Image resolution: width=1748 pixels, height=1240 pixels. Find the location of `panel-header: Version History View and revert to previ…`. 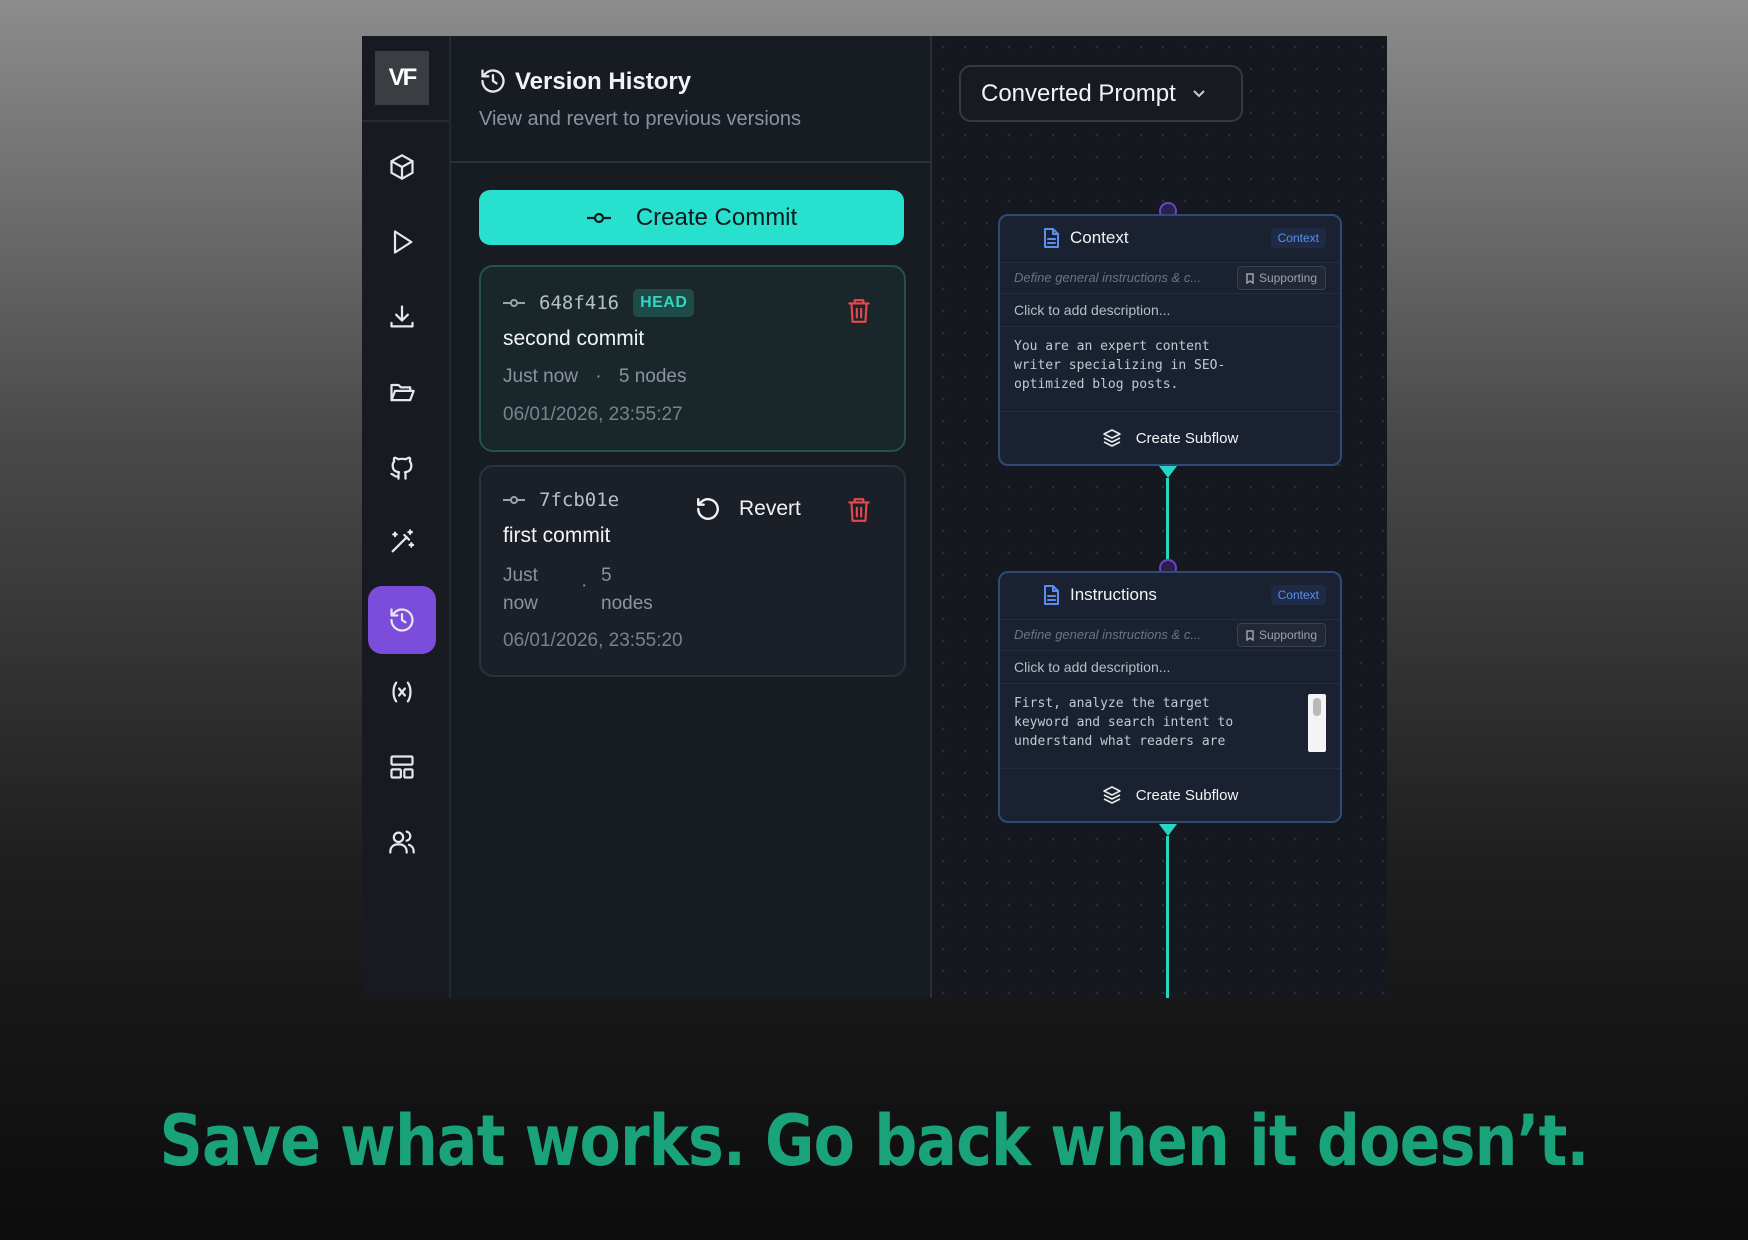

panel-header: Version History View and revert to previ… is located at coordinates (690, 99).